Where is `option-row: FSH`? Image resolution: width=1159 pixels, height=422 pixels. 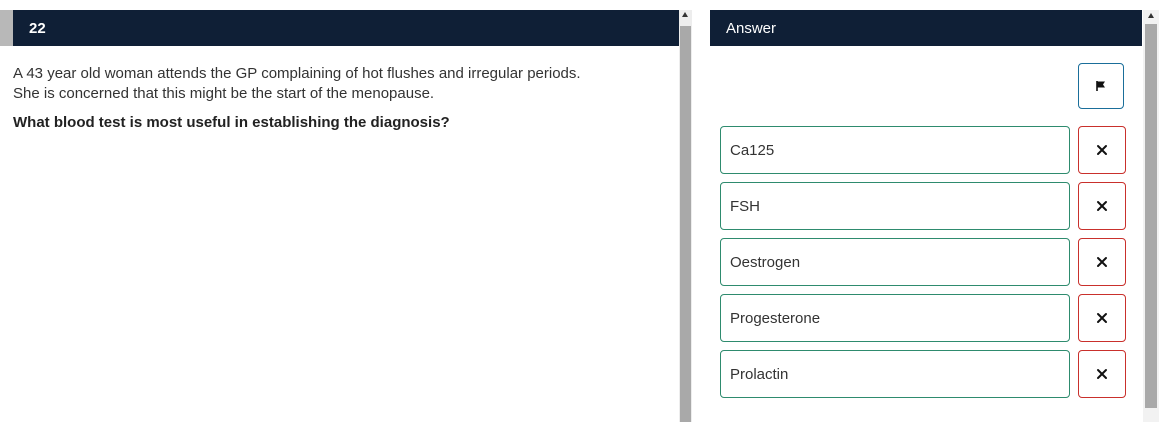 option-row: FSH is located at coordinates (923, 206).